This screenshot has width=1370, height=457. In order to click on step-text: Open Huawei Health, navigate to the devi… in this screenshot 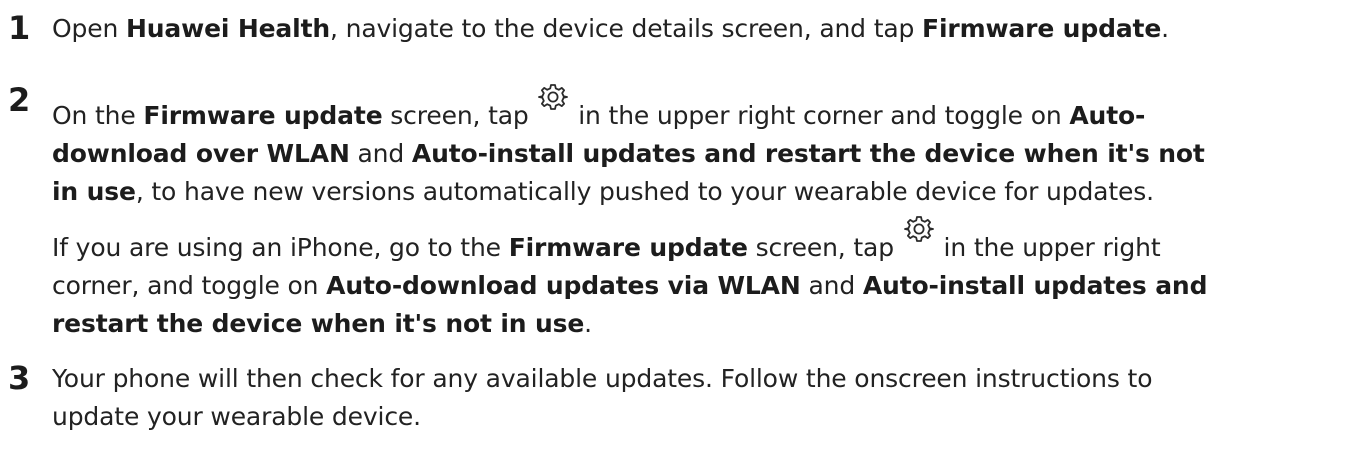, I will do `click(710, 29)`.